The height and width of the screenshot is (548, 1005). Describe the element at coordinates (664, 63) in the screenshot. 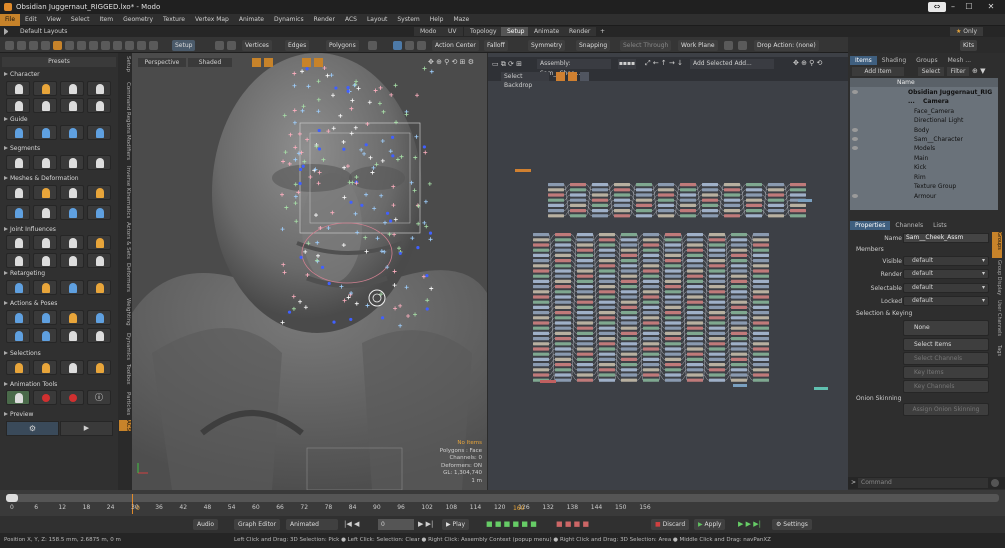

I see `schematic-nav-arrows: ⤢ ← ↑ → ↓` at that location.